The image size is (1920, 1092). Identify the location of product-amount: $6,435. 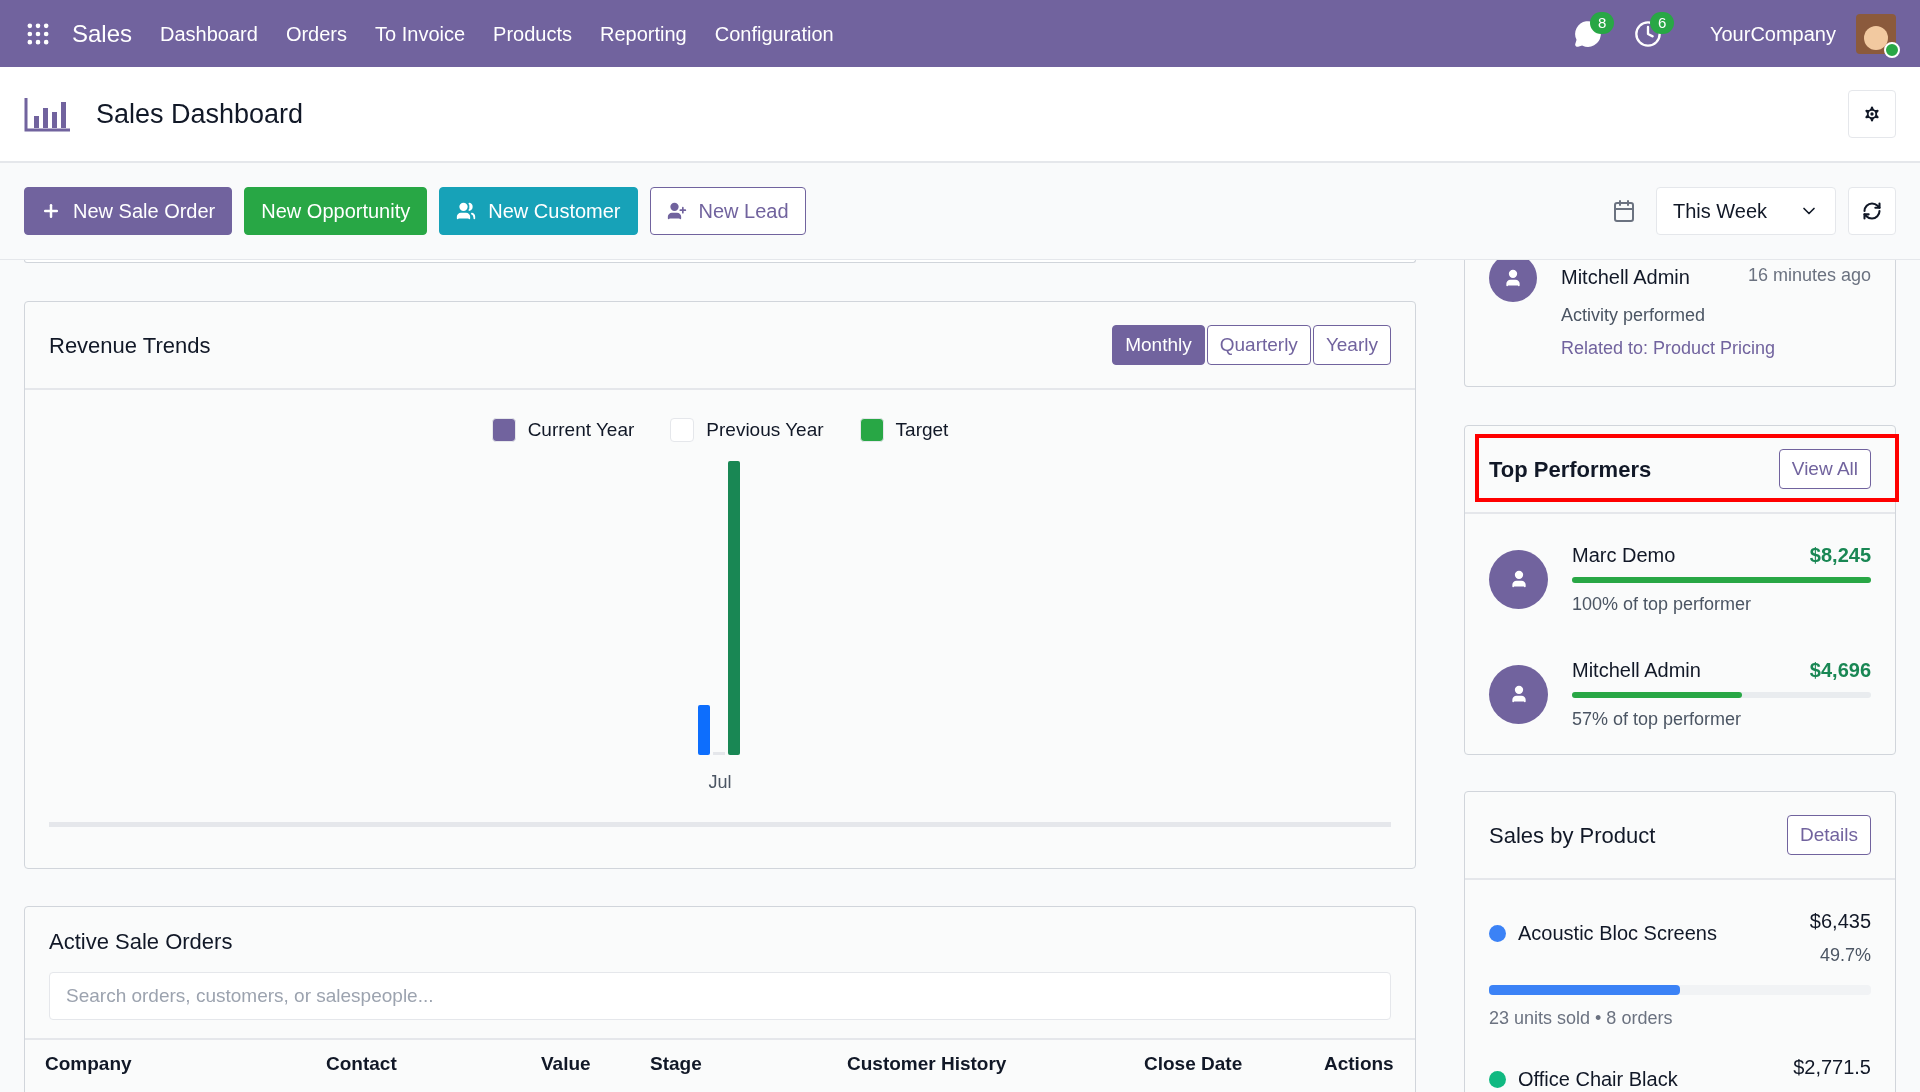
(1840, 921).